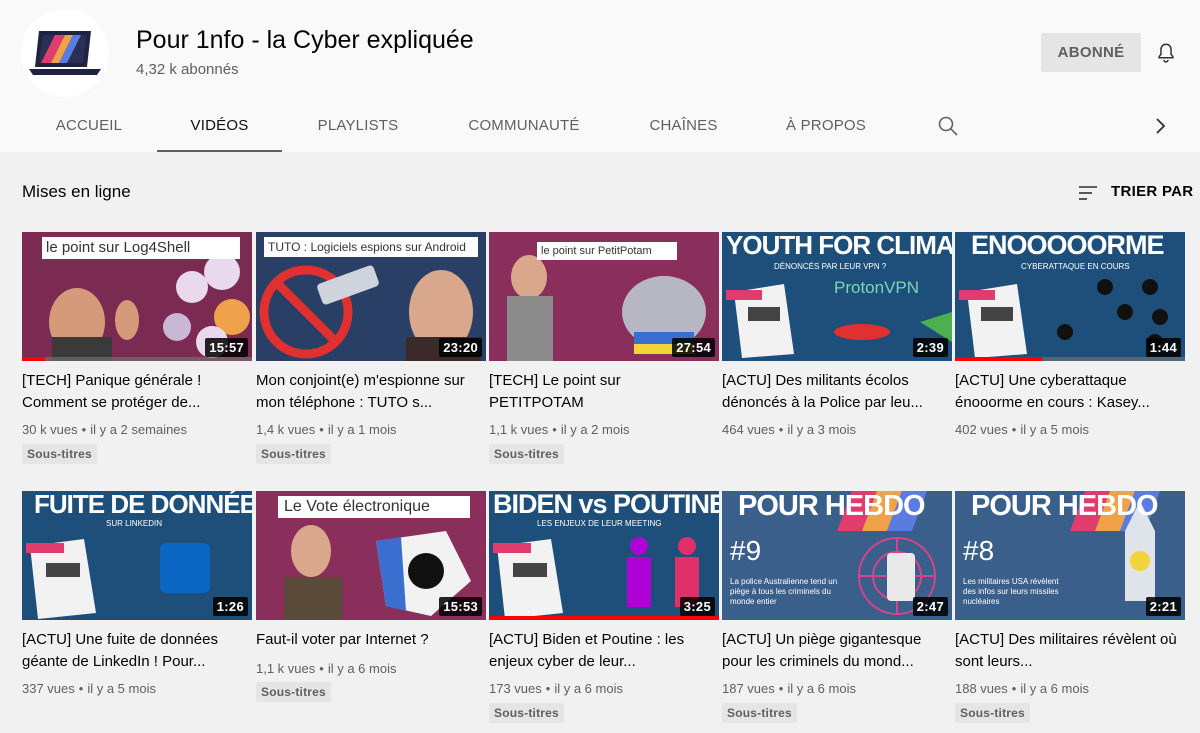  I want to click on video-meta: 187 vues • il y a 6 mois, so click(789, 688).